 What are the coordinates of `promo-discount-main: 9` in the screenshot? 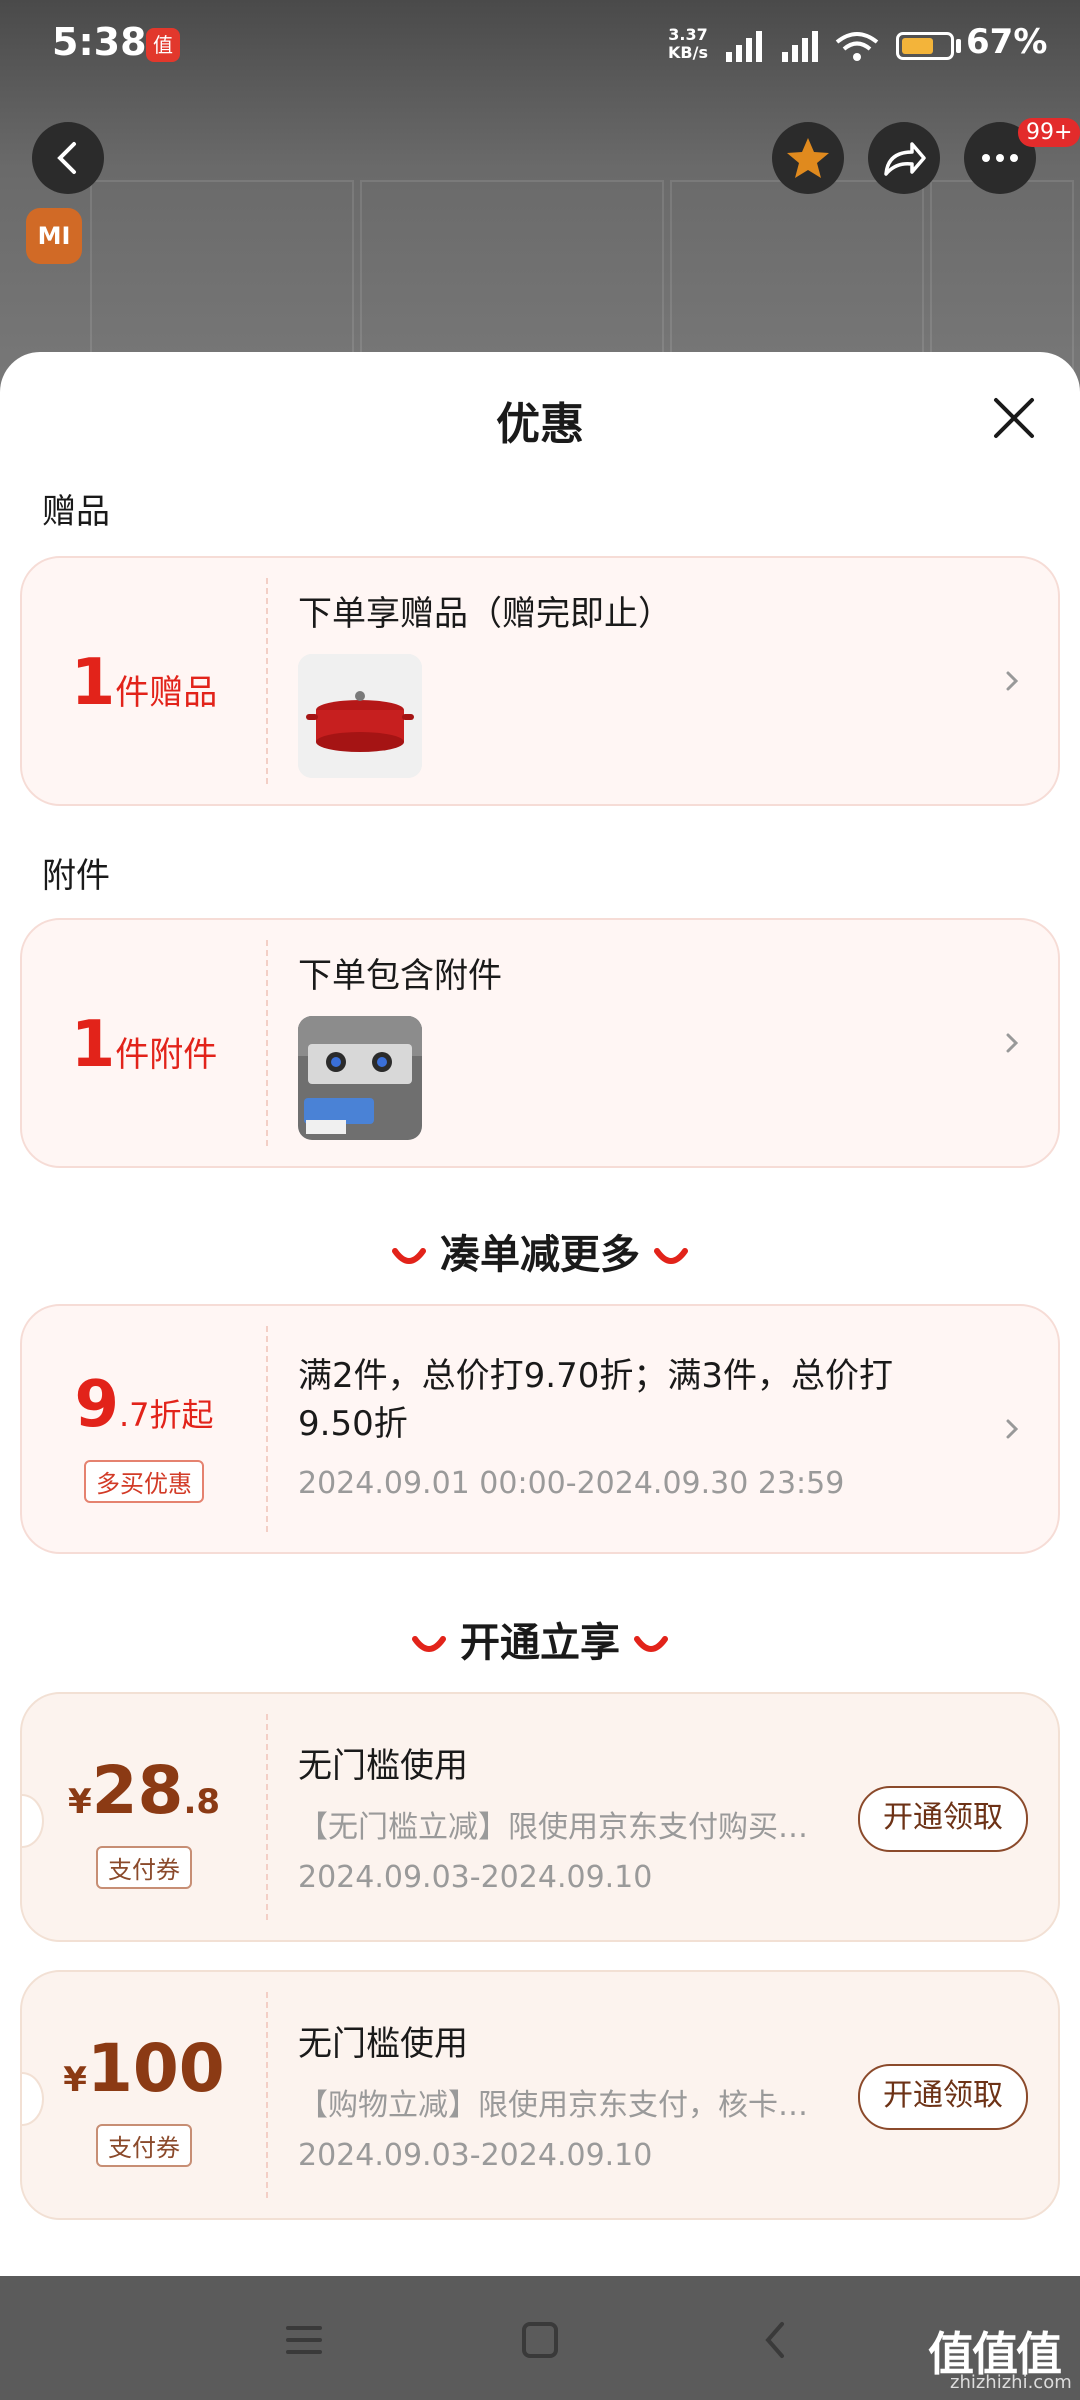 It's located at (96, 1405).